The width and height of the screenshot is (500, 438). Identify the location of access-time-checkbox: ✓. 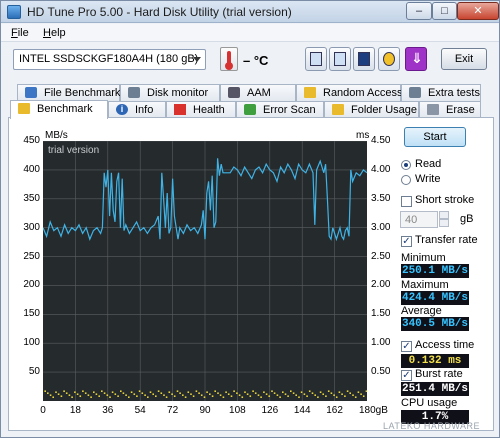
(406, 346).